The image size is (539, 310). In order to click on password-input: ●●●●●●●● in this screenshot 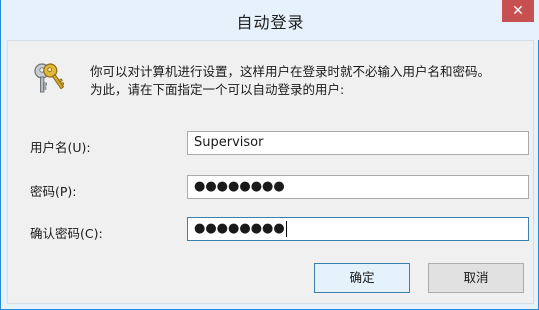, I will do `click(358, 187)`.